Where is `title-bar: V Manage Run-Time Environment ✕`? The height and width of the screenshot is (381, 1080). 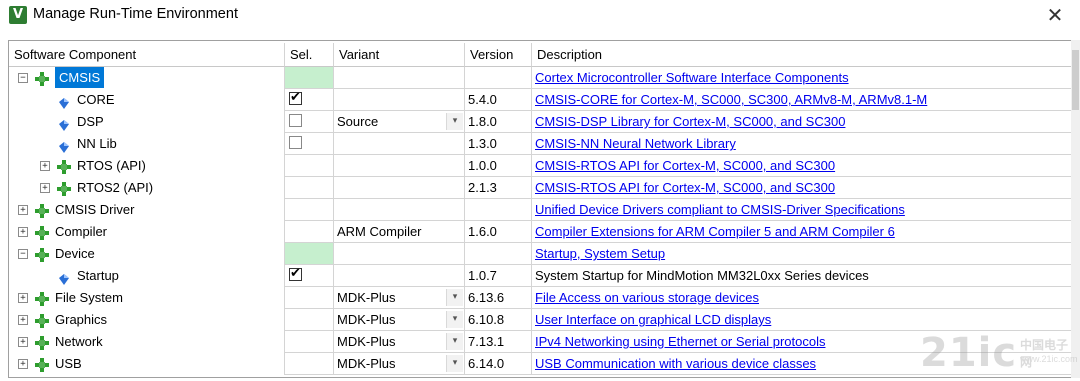 title-bar: V Manage Run-Time Environment ✕ is located at coordinates (540, 15).